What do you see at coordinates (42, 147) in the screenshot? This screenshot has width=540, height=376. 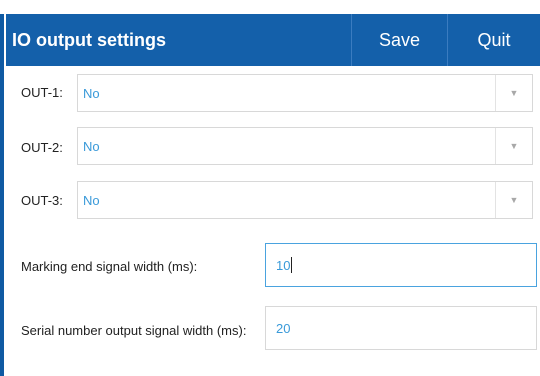 I see `out-2-label: OUT-2:` at bounding box center [42, 147].